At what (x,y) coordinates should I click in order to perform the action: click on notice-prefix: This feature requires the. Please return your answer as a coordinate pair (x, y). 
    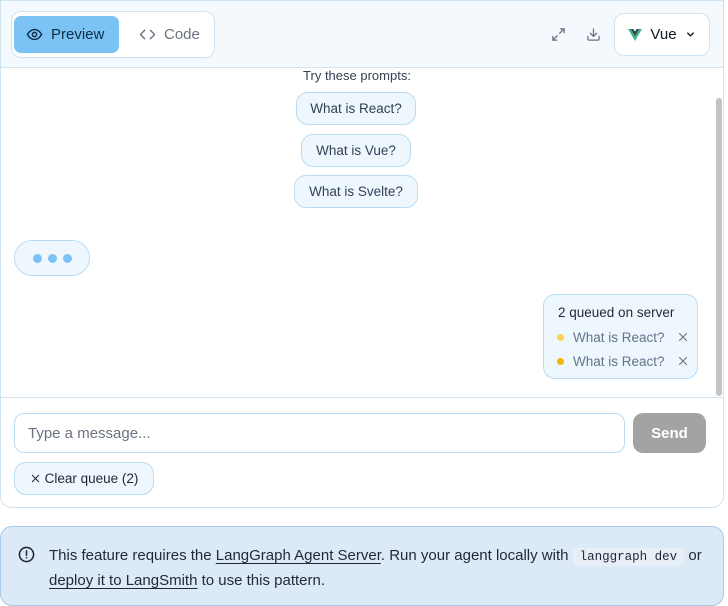
    Looking at the image, I should click on (132, 555).